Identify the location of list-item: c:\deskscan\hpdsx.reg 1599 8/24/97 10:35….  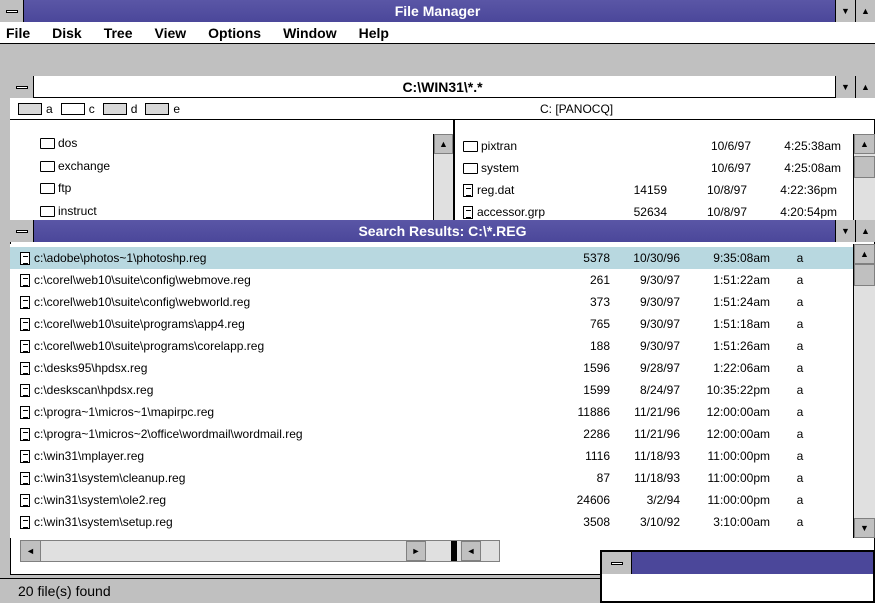
(431, 390).